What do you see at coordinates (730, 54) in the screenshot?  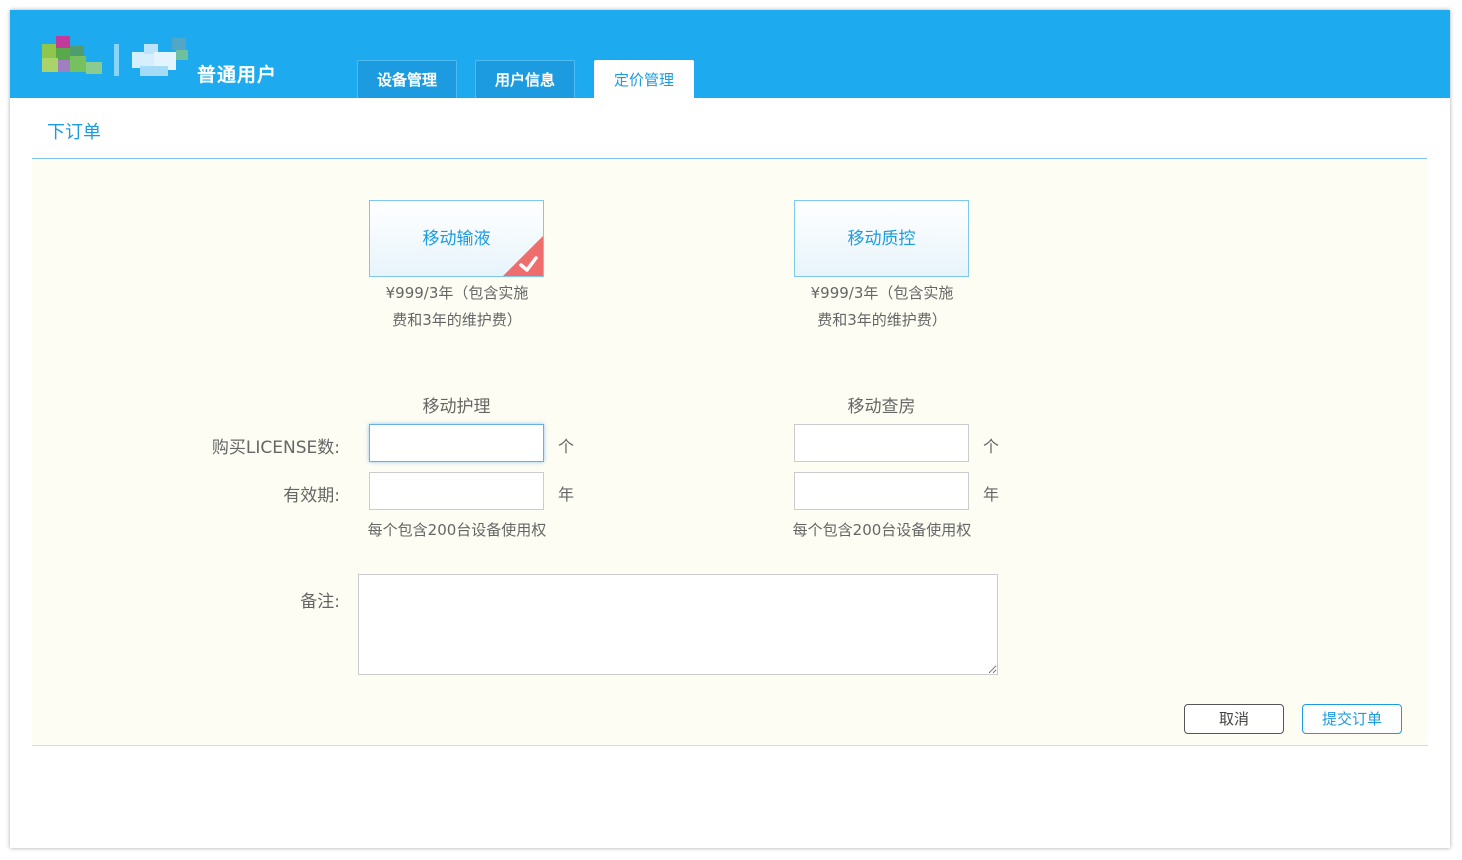 I see `header-bar: 普通用户 设备管理 用户信息 定价管理` at bounding box center [730, 54].